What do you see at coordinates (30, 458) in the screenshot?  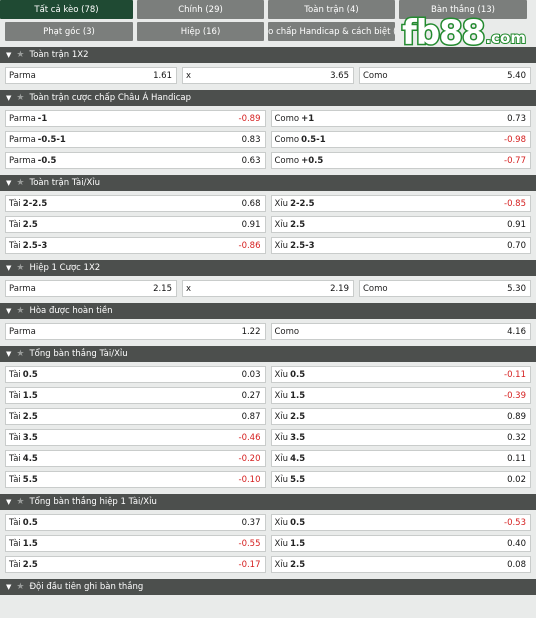 I see `selection-line: 4.5` at bounding box center [30, 458].